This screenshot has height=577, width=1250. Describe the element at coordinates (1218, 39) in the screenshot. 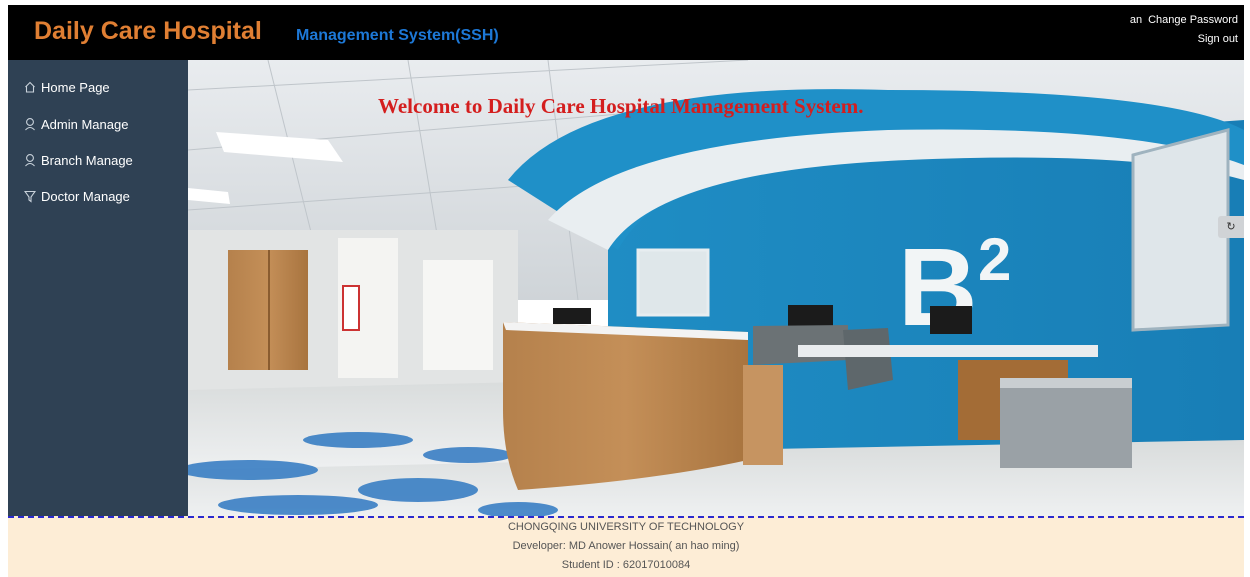

I see `sign-out-link: Sign out` at that location.